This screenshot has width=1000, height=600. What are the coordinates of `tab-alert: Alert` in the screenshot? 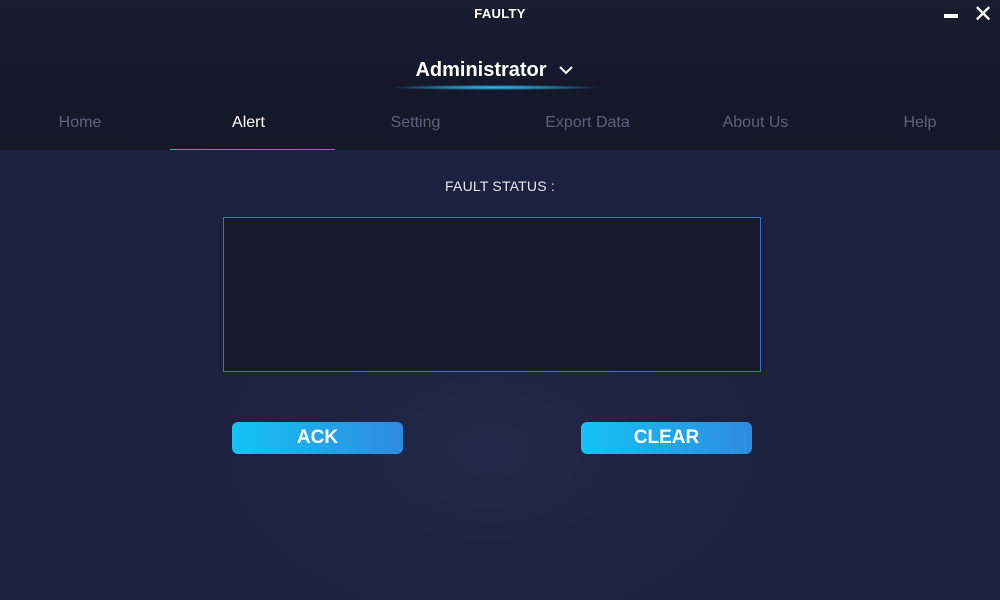 It's located at (248, 127).